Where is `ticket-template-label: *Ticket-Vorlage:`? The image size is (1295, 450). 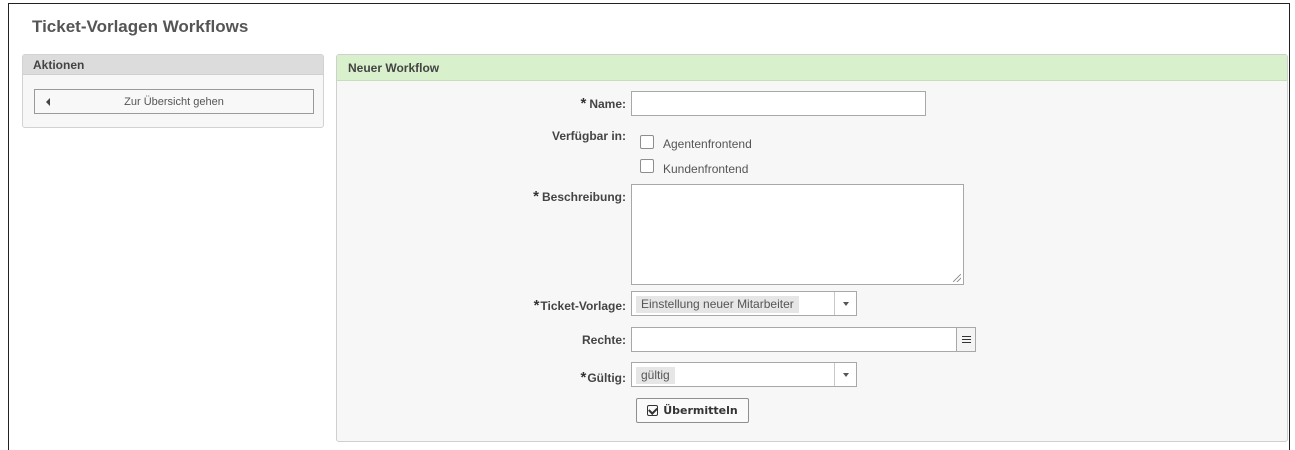 ticket-template-label: *Ticket-Vorlage: is located at coordinates (563, 305).